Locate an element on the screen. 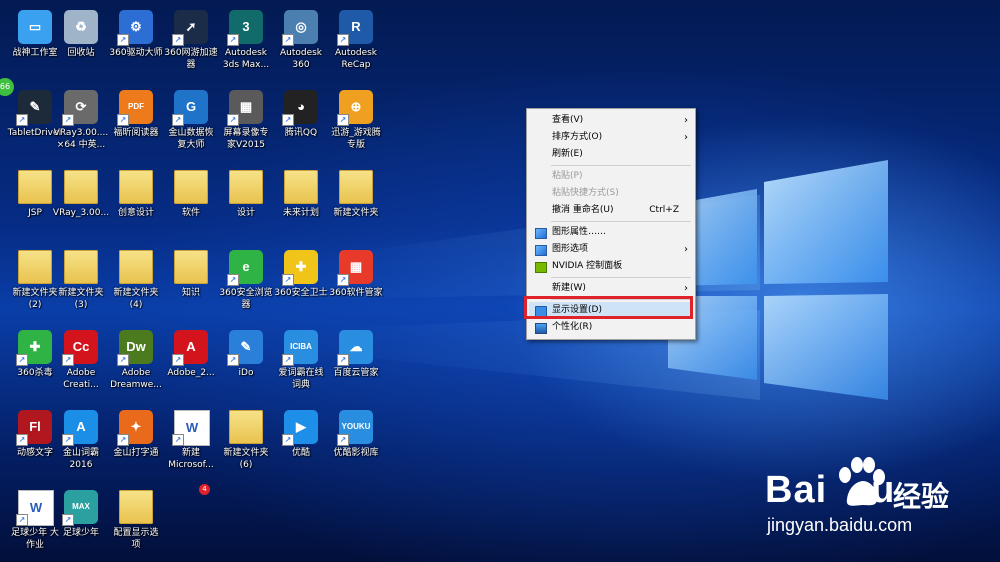  watermark-url: jingyan.baidu.com is located at coordinates (840, 525).